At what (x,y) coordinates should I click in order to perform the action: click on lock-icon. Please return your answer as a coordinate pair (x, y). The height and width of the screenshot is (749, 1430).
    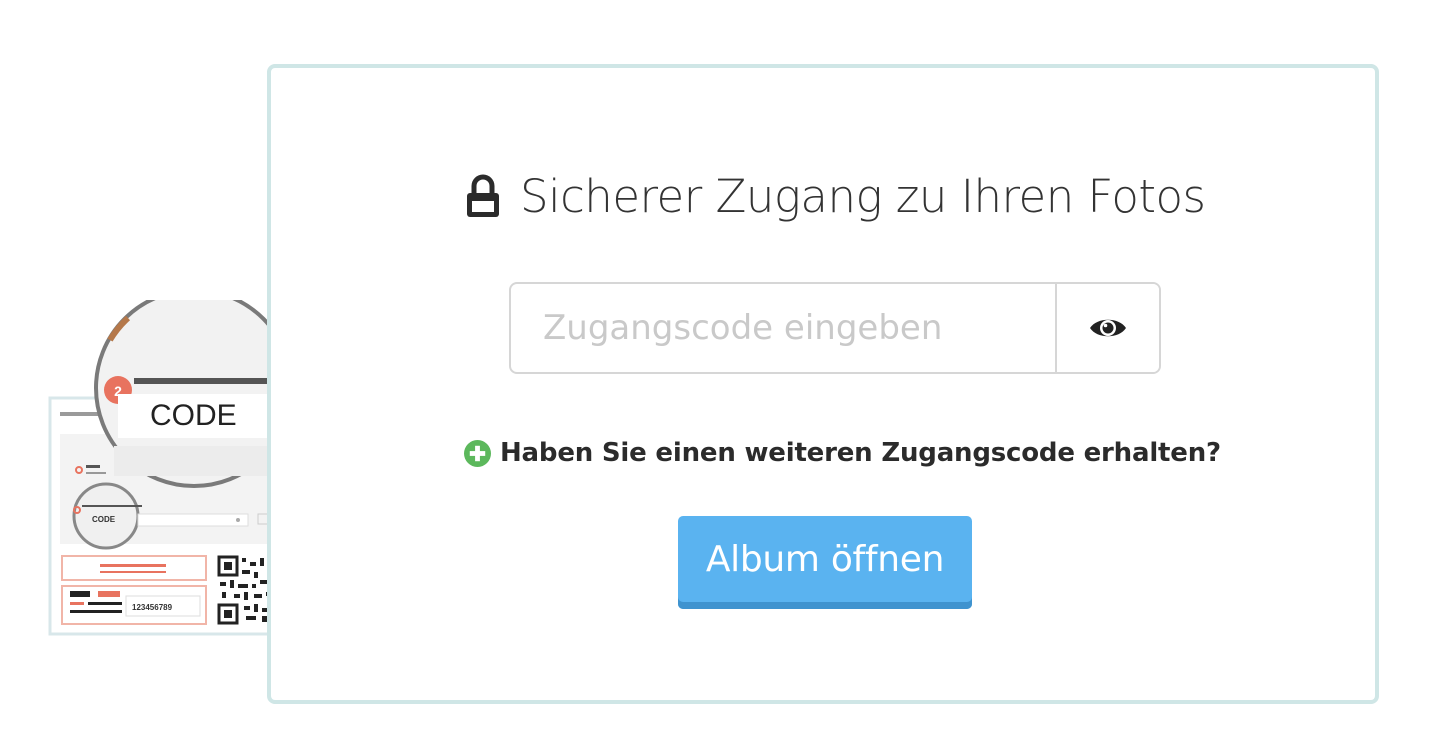
    Looking at the image, I should click on (483, 195).